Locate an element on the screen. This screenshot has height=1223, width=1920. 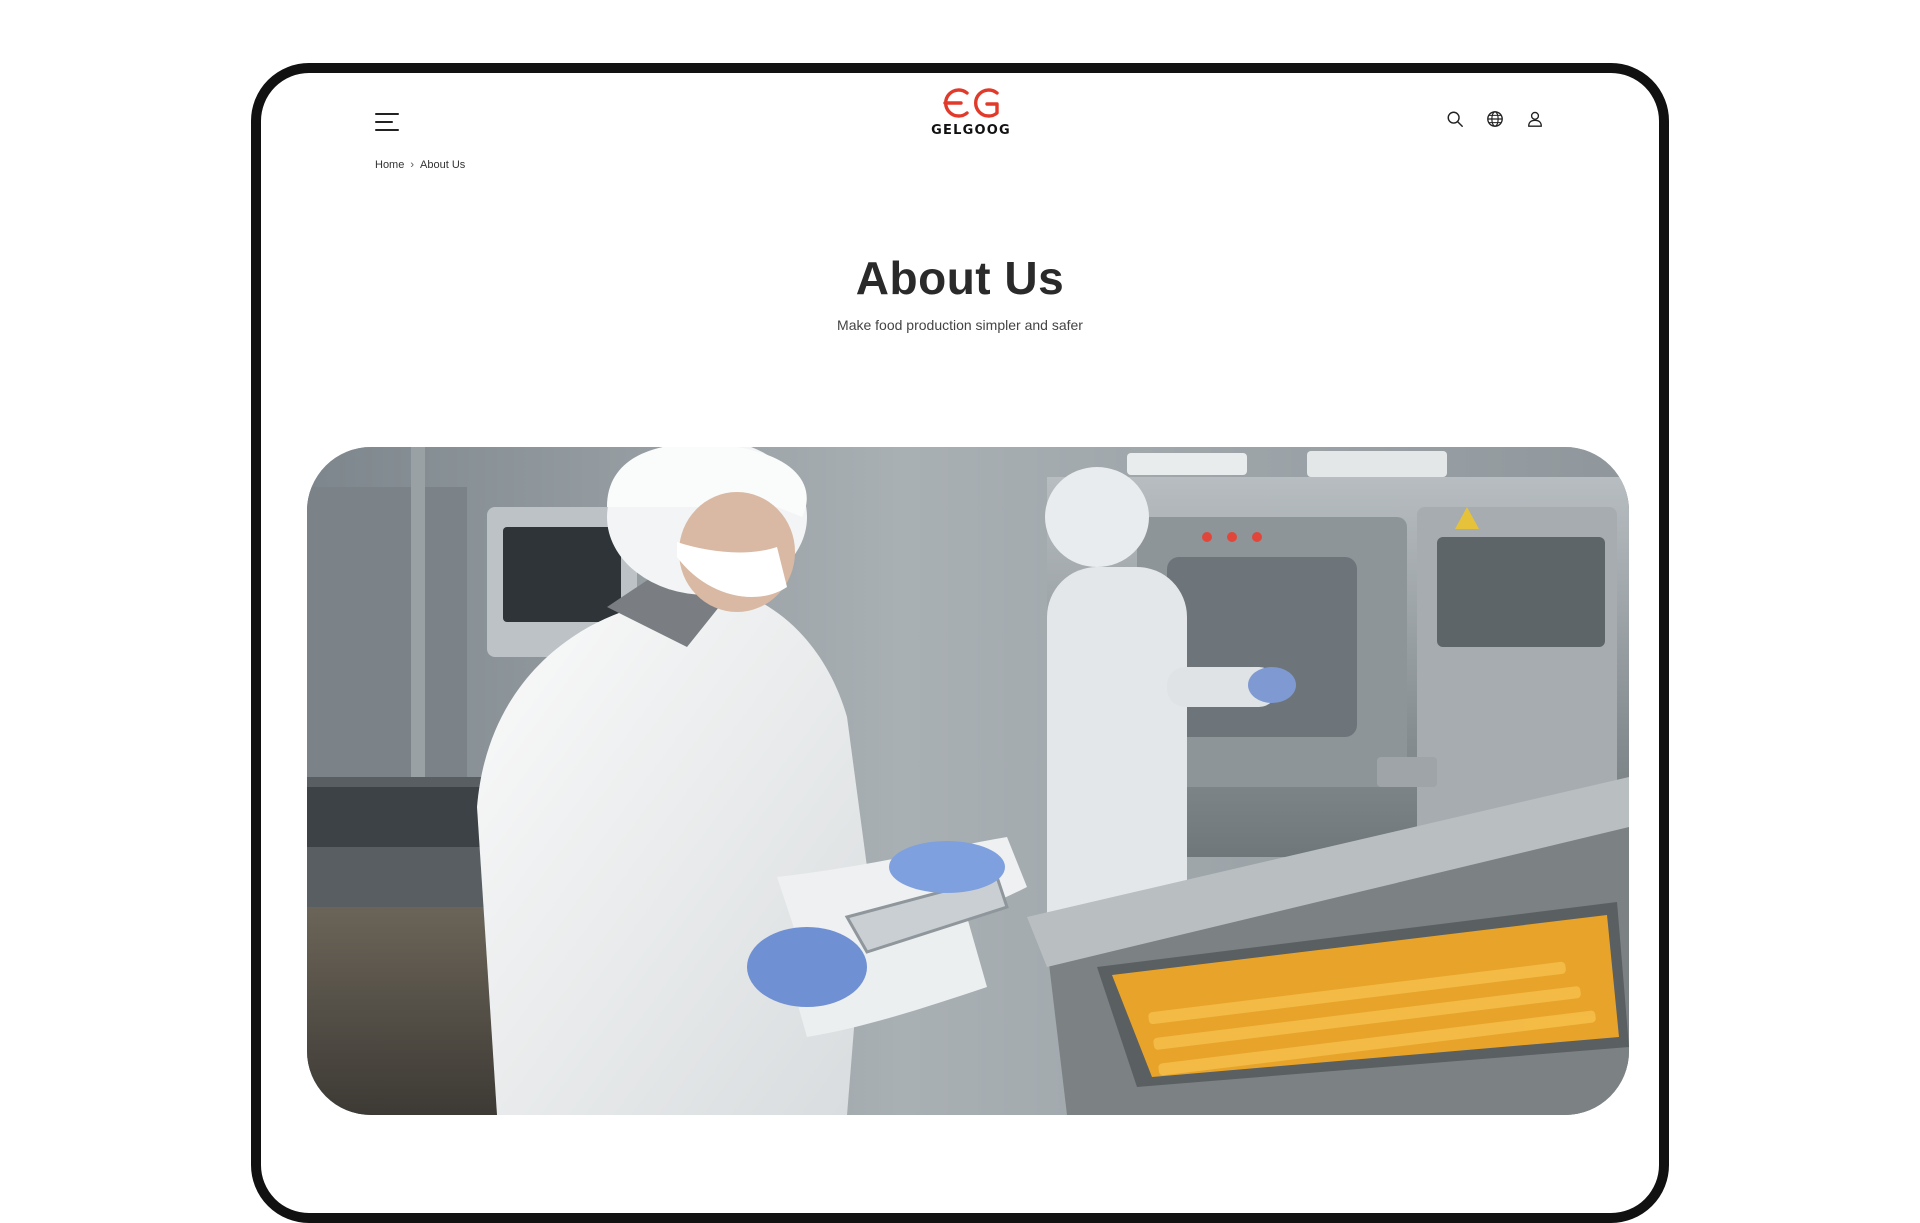
globe-icon is located at coordinates (1495, 119).